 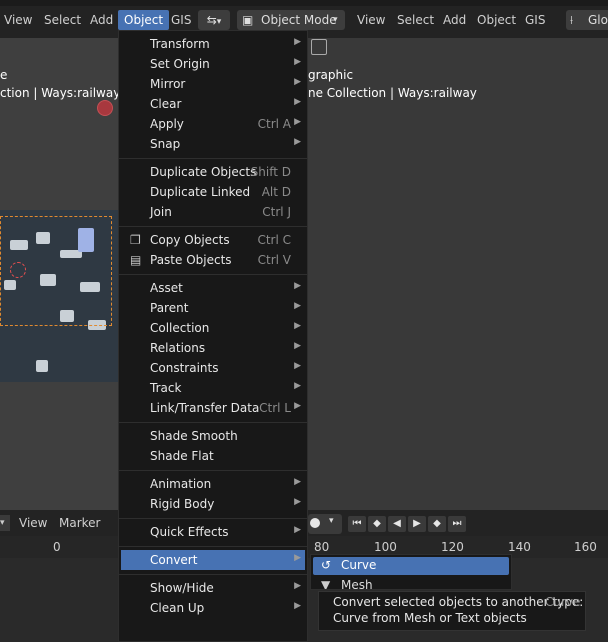 What do you see at coordinates (213, 484) in the screenshot?
I see `menu-item-animation: Animation ▶` at bounding box center [213, 484].